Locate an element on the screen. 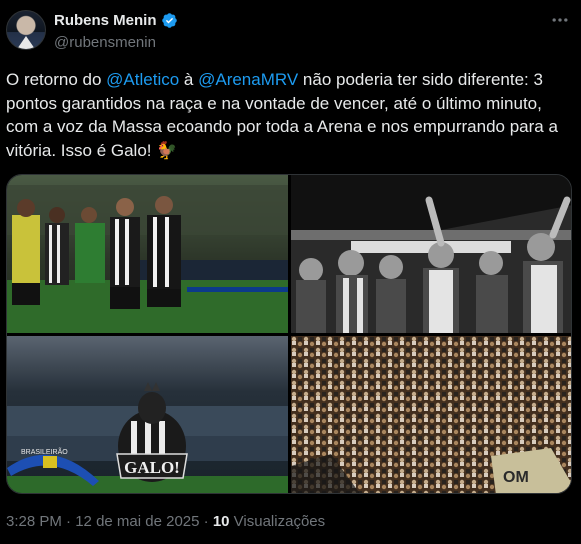  rooster-emoji: 🐓 is located at coordinates (167, 150).